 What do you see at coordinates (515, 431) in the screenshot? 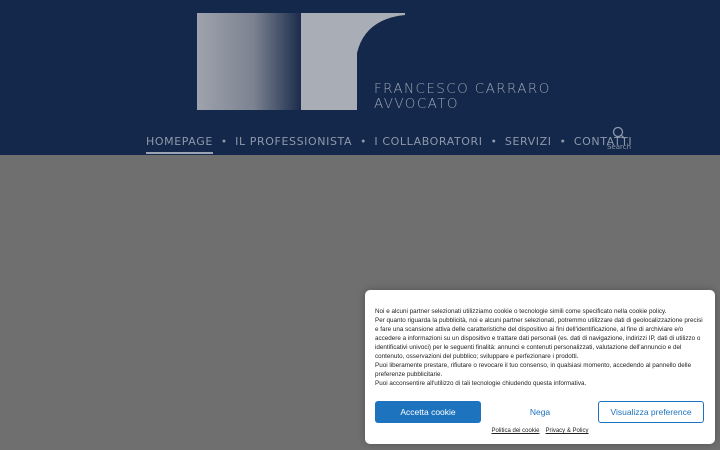
I see `cookie-policy-link: Politica dei cookie` at bounding box center [515, 431].